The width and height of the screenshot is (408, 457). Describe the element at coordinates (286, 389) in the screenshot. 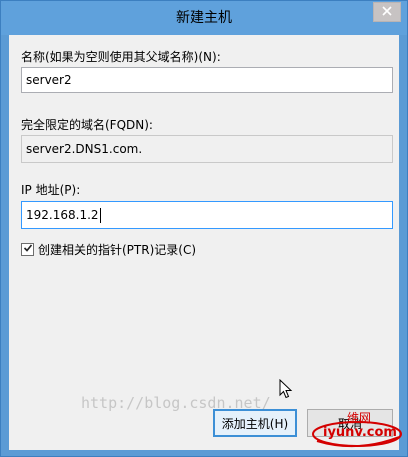

I see `mouse-pointer-icon` at that location.